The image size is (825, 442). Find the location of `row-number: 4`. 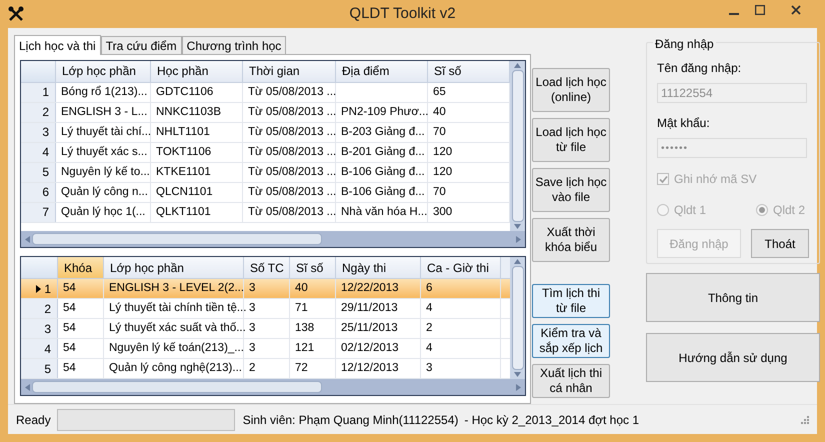

row-number: 4 is located at coordinates (45, 153).